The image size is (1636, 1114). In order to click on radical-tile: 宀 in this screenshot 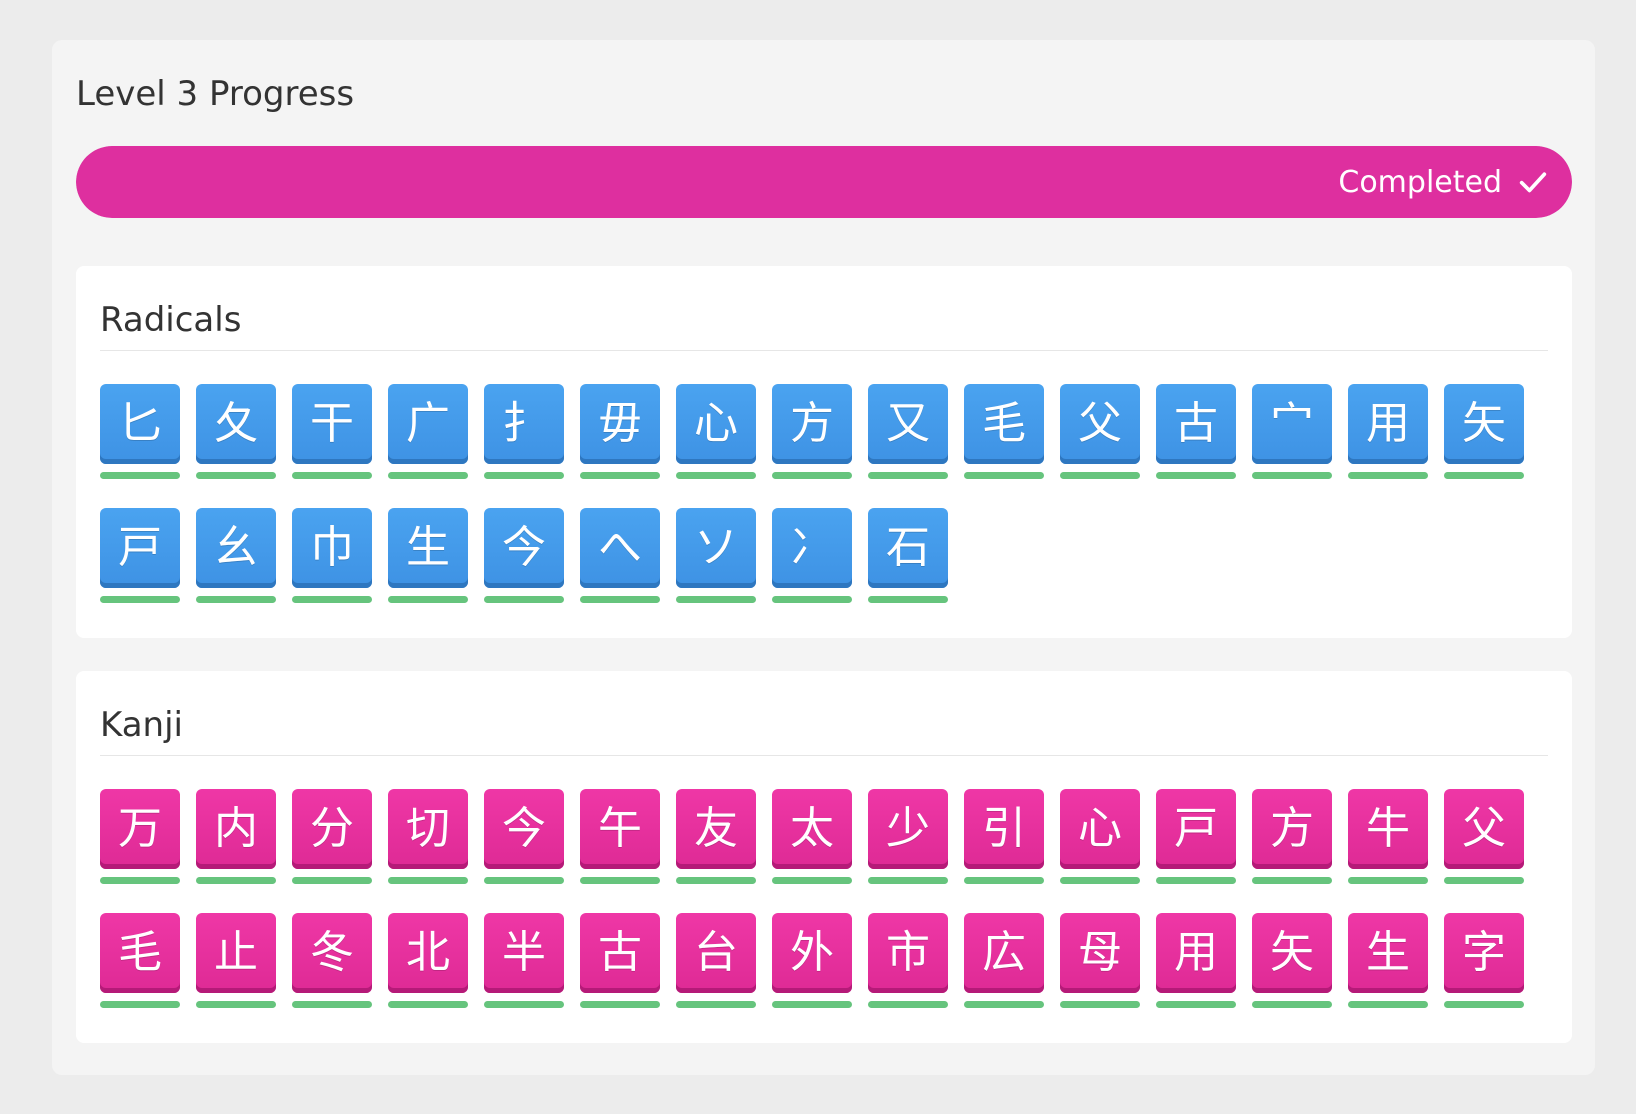, I will do `click(1292, 424)`.